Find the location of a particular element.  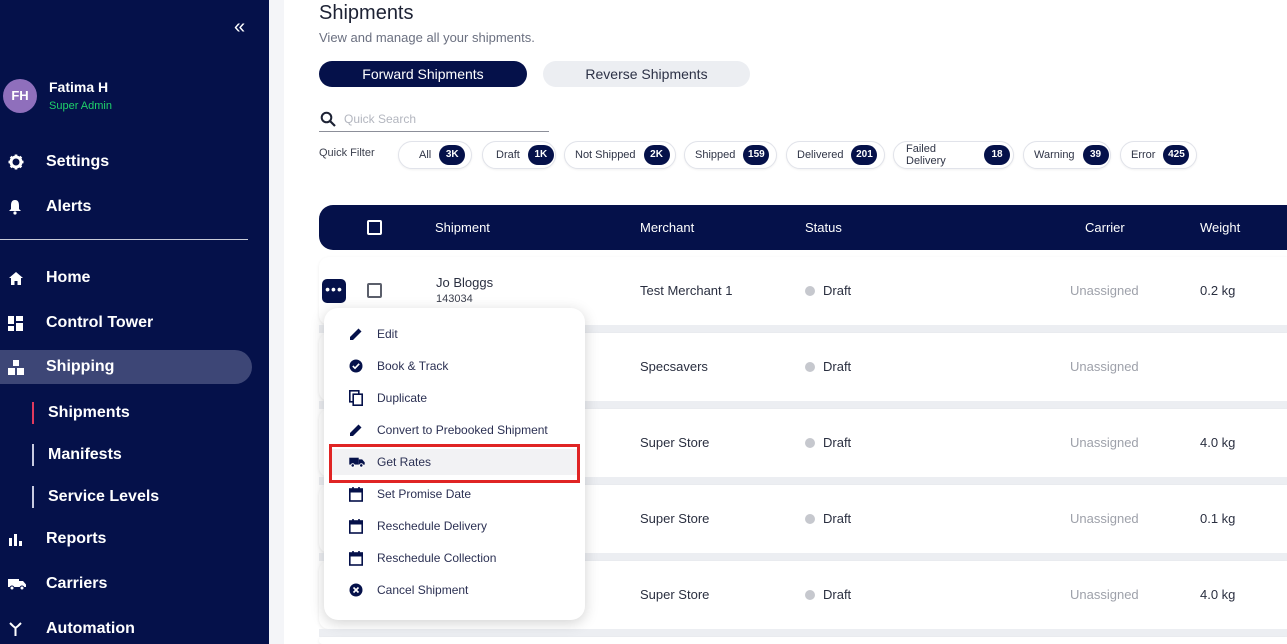

weight-cell: 0.1 kg is located at coordinates (1218, 518).